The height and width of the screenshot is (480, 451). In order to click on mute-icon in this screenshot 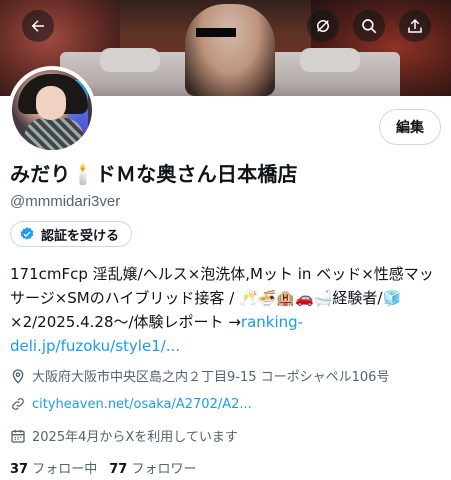, I will do `click(323, 26)`.